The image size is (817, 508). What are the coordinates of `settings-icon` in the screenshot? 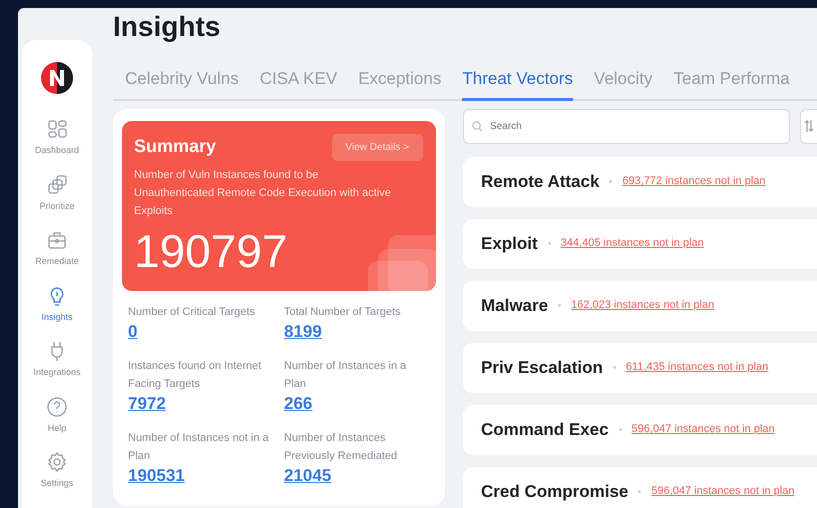 It's located at (57, 462).